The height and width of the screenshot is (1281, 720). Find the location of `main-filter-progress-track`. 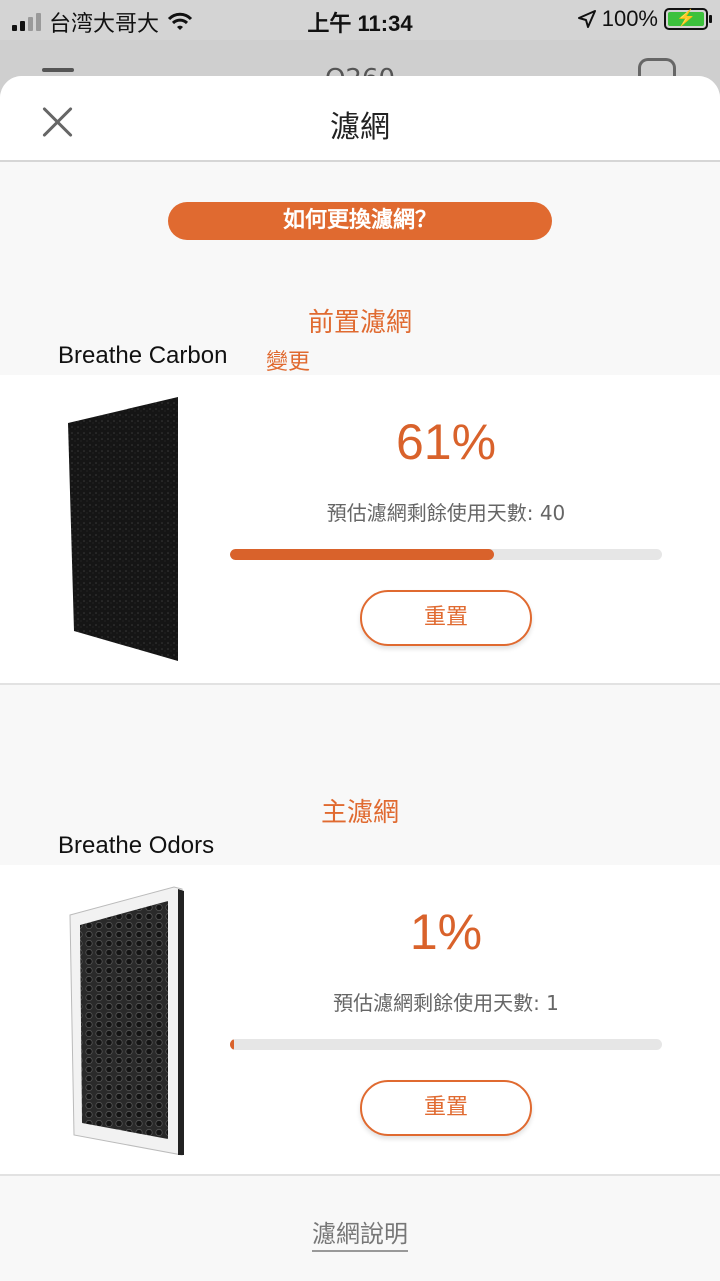

main-filter-progress-track is located at coordinates (446, 1044).